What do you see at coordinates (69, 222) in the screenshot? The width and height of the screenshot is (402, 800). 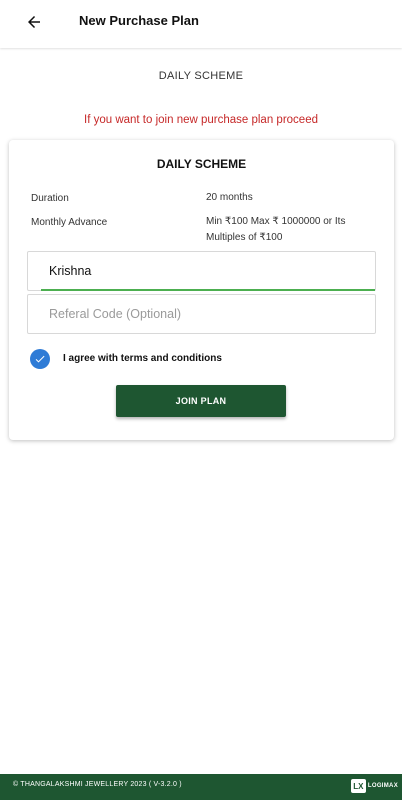 I see `monthly-advance-label: Monthly Advance` at bounding box center [69, 222].